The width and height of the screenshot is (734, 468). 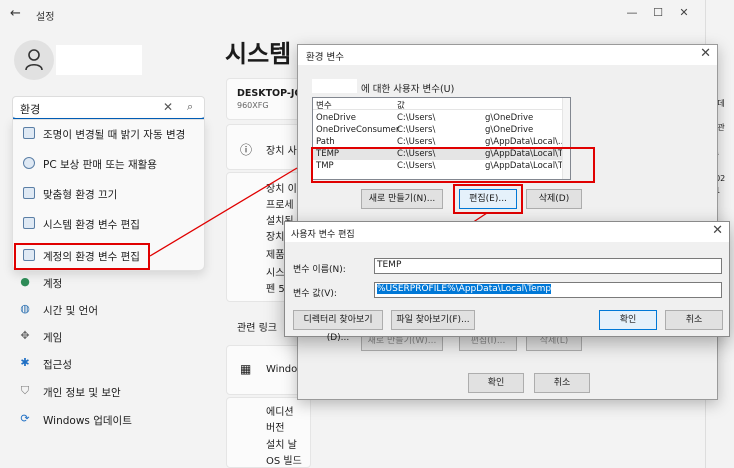 I want to click on dialog-title: 사용자 변수 편집, so click(x=323, y=235).